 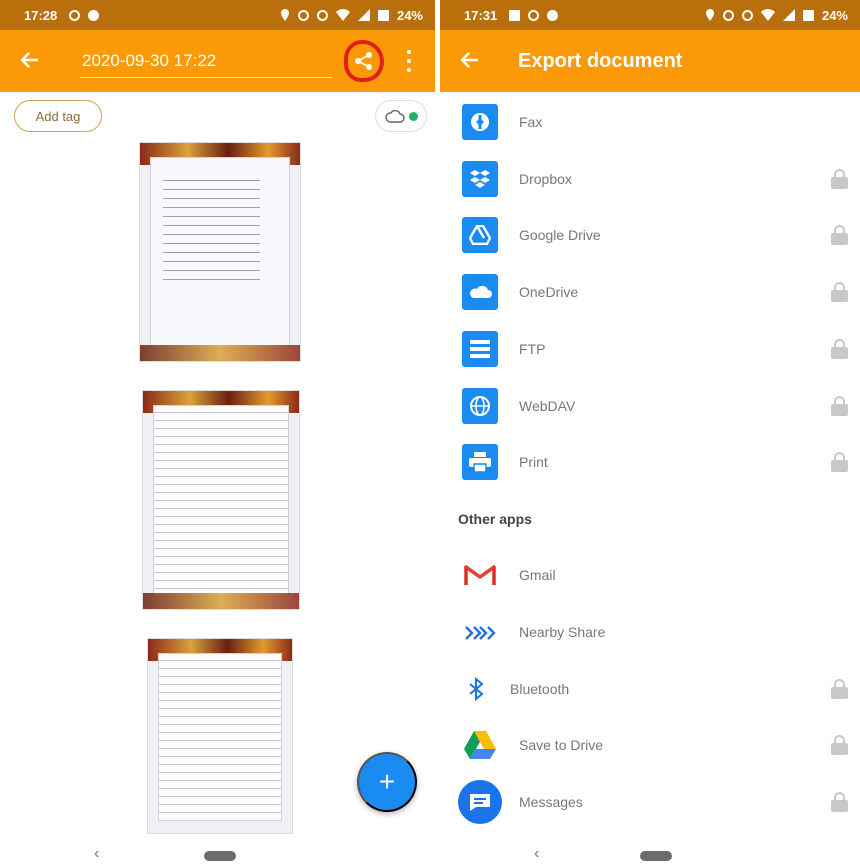 I want to click on share-button, so click(x=364, y=61).